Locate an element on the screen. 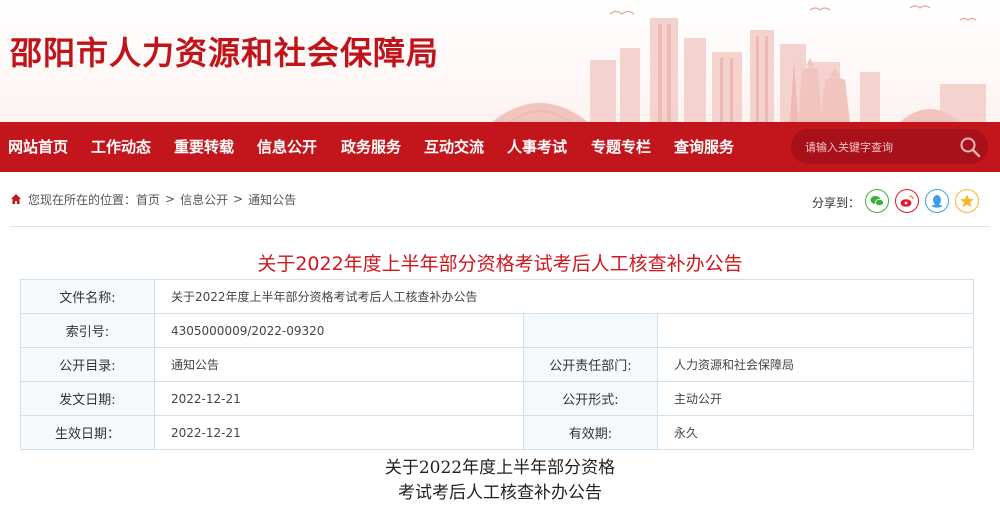 This screenshot has height=512, width=1000. nav-item-interaction: 互动交流 is located at coordinates (454, 147).